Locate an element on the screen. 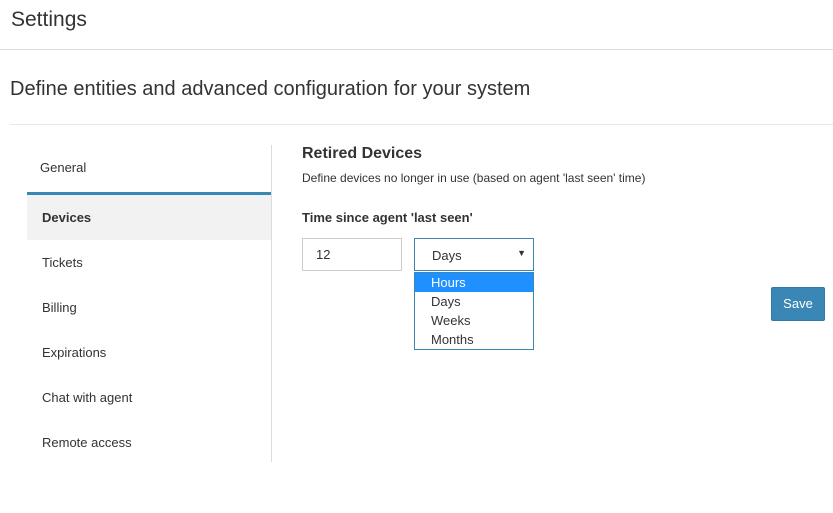 This screenshot has width=833, height=513. sidebar-item-label: General is located at coordinates (63, 167).